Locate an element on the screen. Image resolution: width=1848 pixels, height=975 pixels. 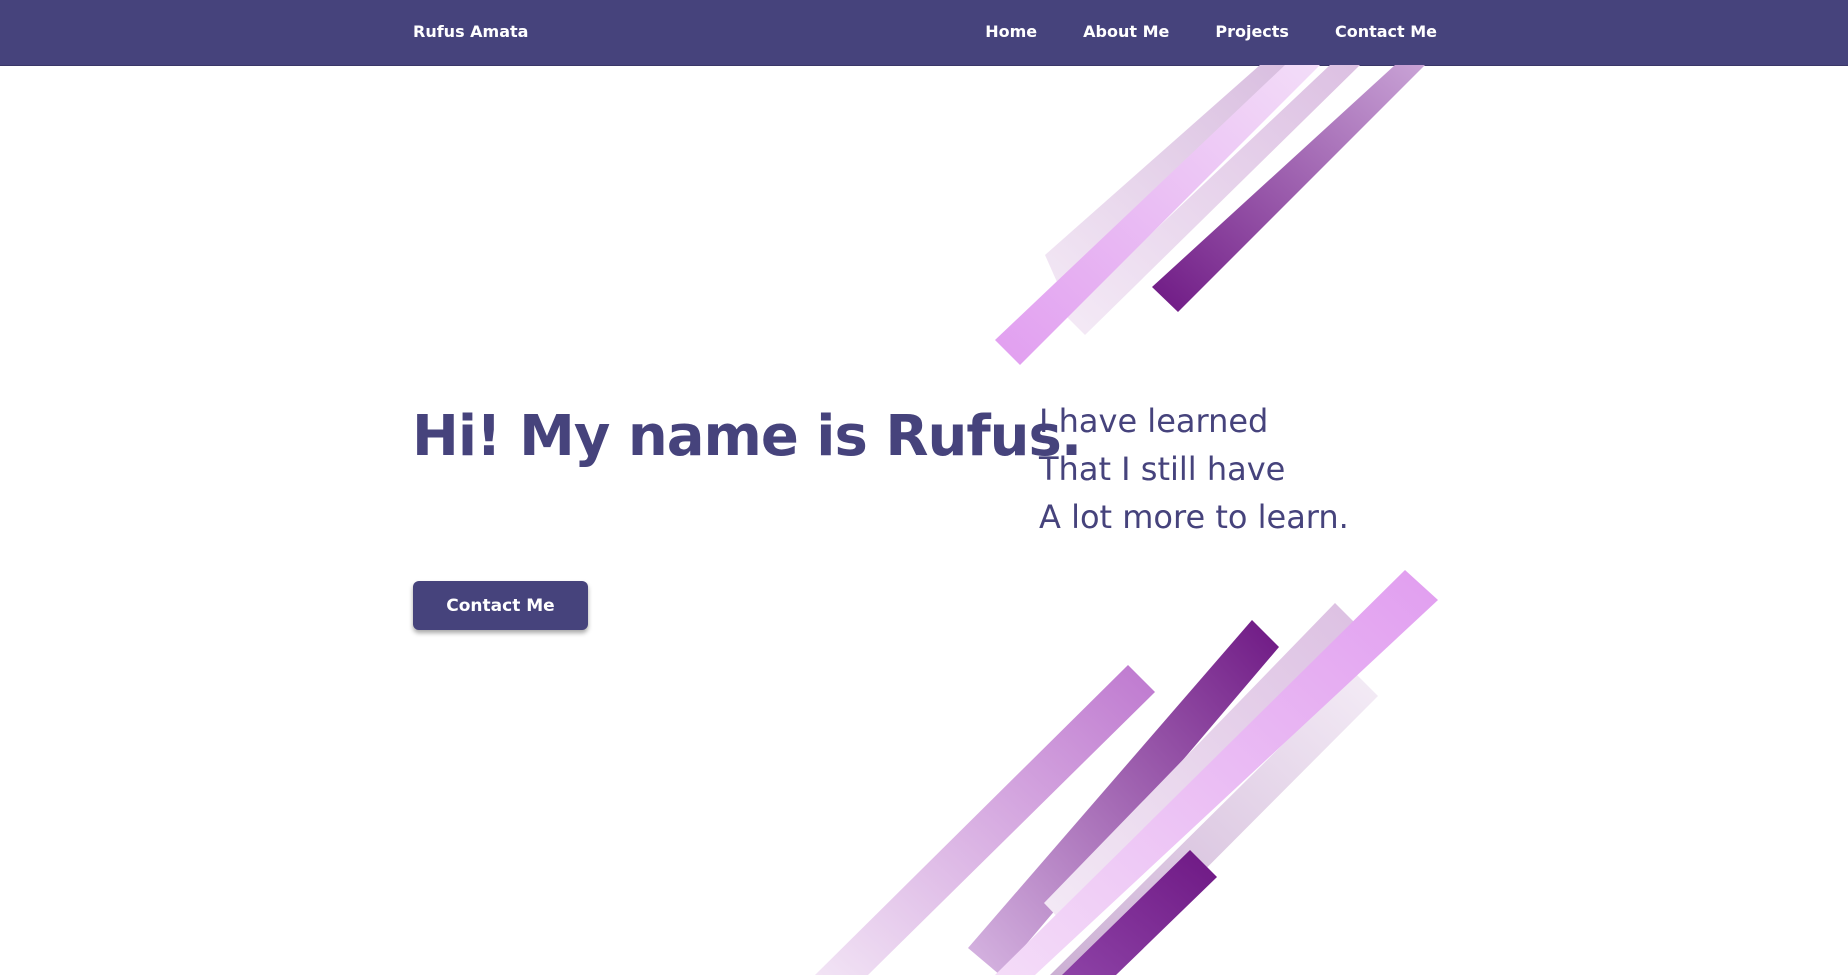
nav-link-projects: Projects is located at coordinates (1252, 31).